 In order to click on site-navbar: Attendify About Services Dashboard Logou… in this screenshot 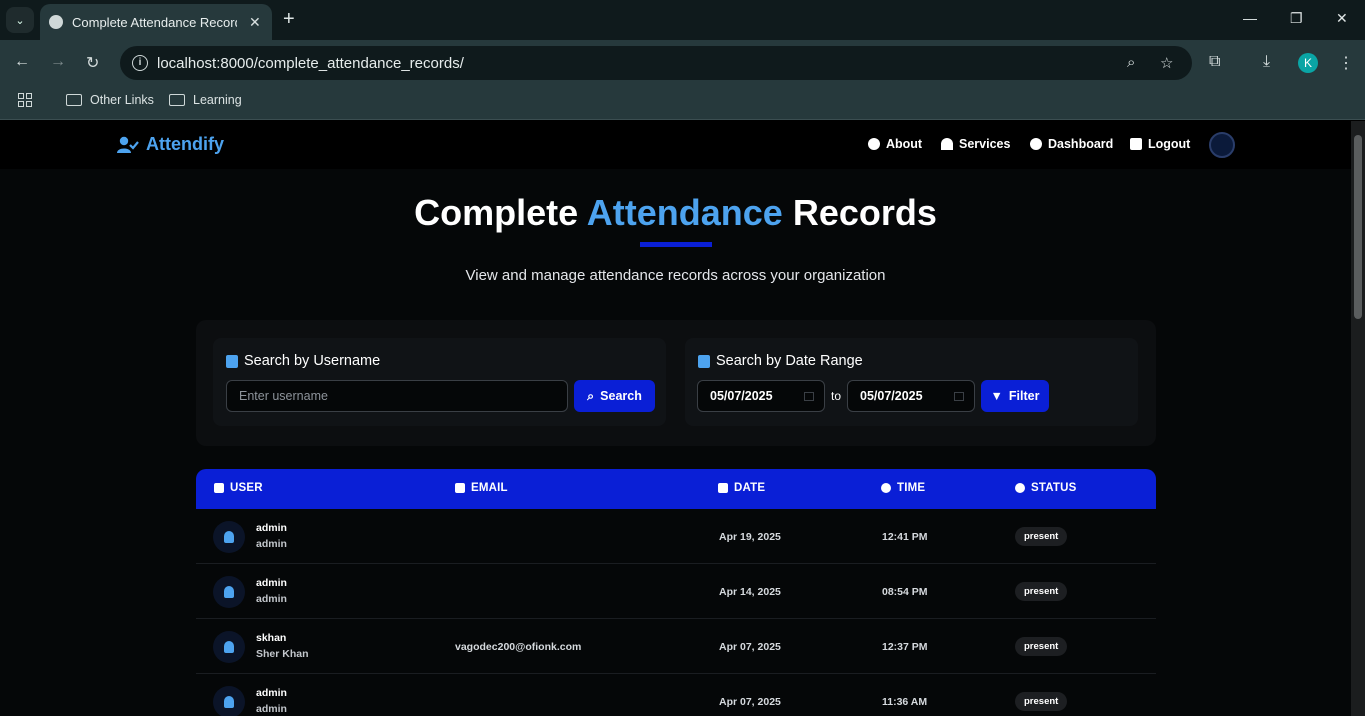, I will do `click(675, 145)`.